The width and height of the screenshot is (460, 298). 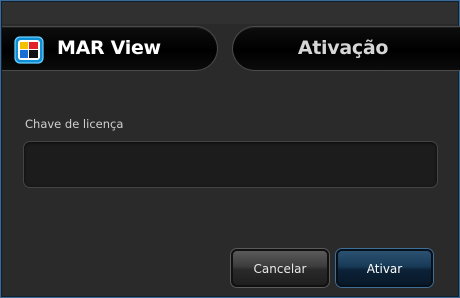 What do you see at coordinates (29, 50) in the screenshot?
I see `mar-view-logo-icon` at bounding box center [29, 50].